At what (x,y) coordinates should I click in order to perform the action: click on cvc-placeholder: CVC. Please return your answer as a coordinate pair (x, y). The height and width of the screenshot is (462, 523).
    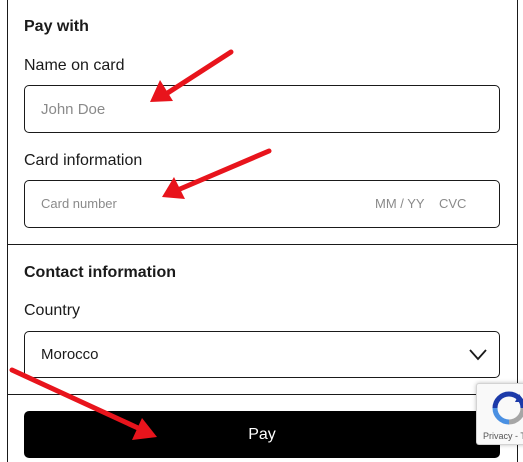
    Looking at the image, I should click on (453, 203).